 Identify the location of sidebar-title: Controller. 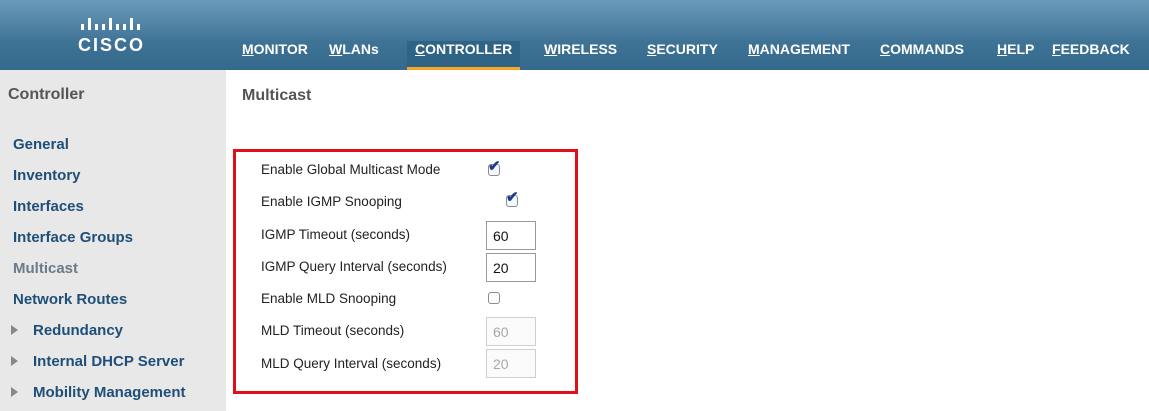
(46, 94).